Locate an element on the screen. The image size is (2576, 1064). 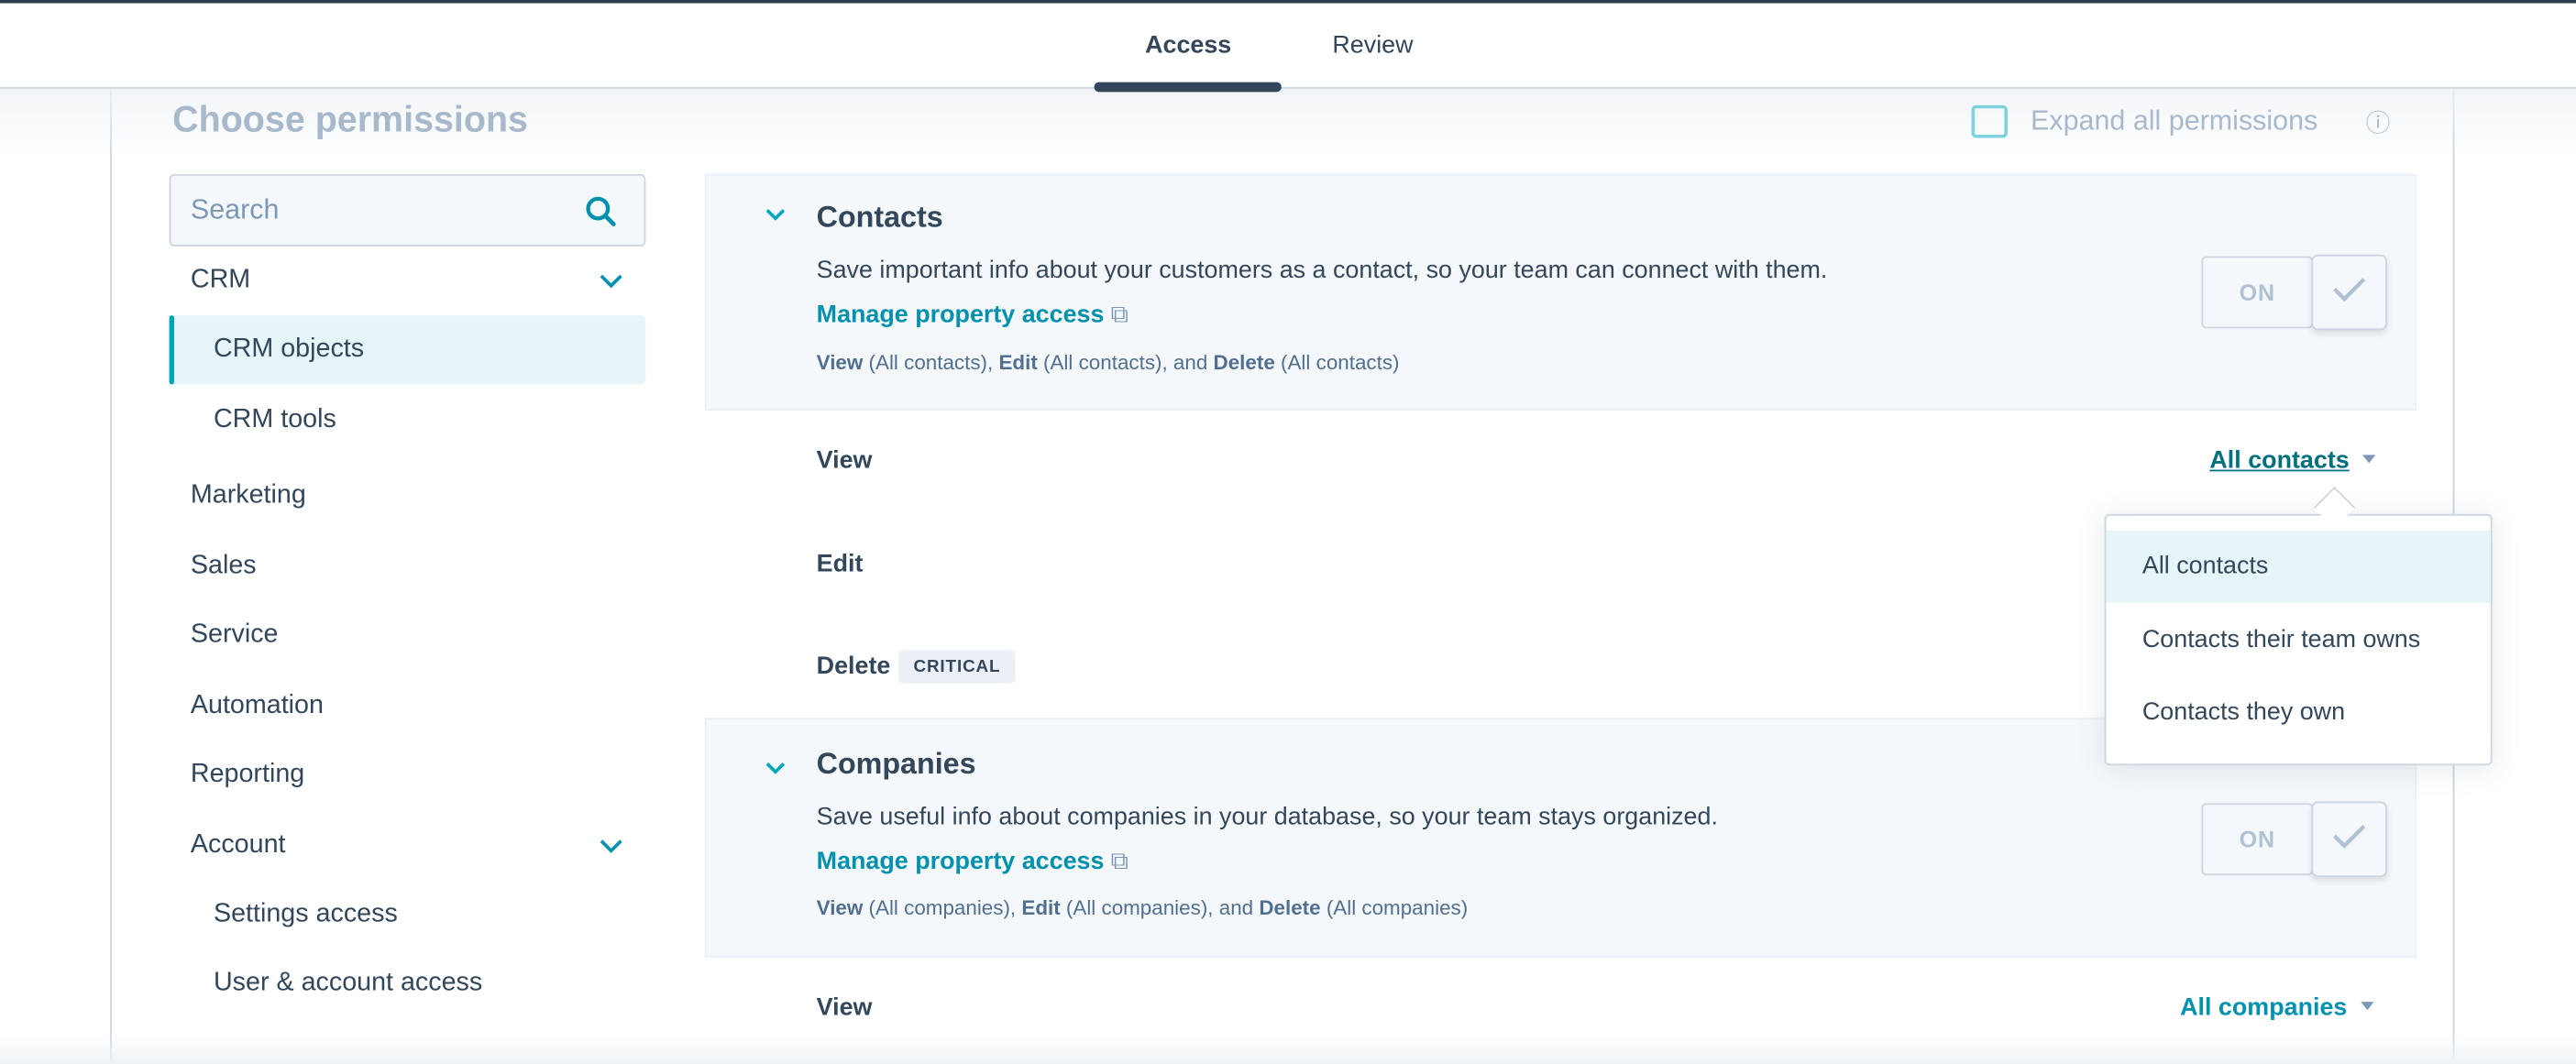
row-delete-label: Delete CRITICAL is located at coordinates (916, 667).